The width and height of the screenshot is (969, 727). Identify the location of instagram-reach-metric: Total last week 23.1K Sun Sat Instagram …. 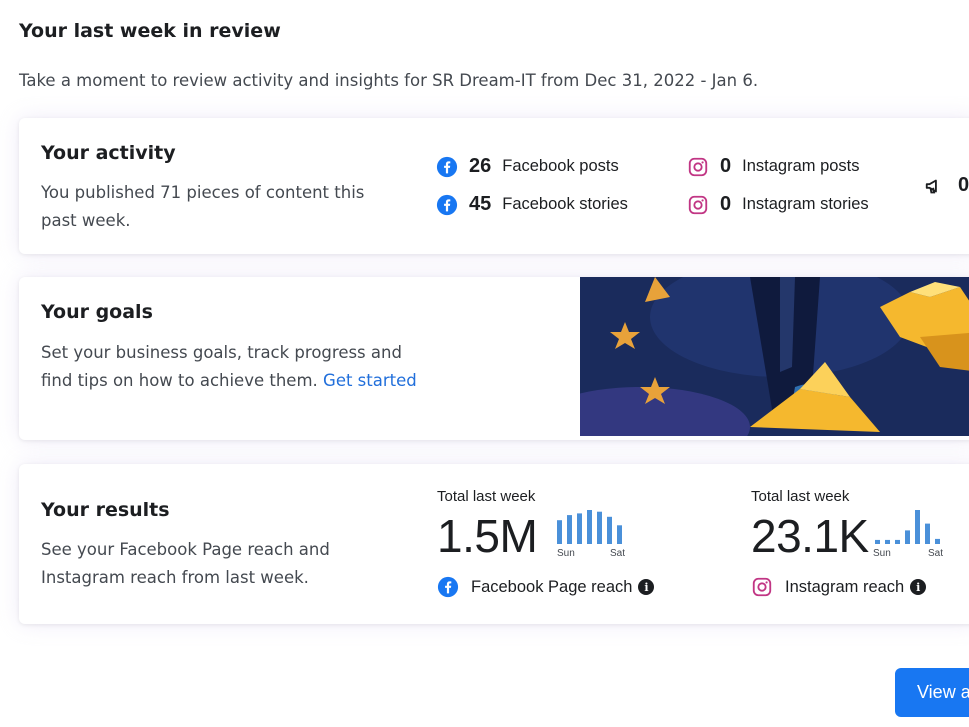
(860, 548).